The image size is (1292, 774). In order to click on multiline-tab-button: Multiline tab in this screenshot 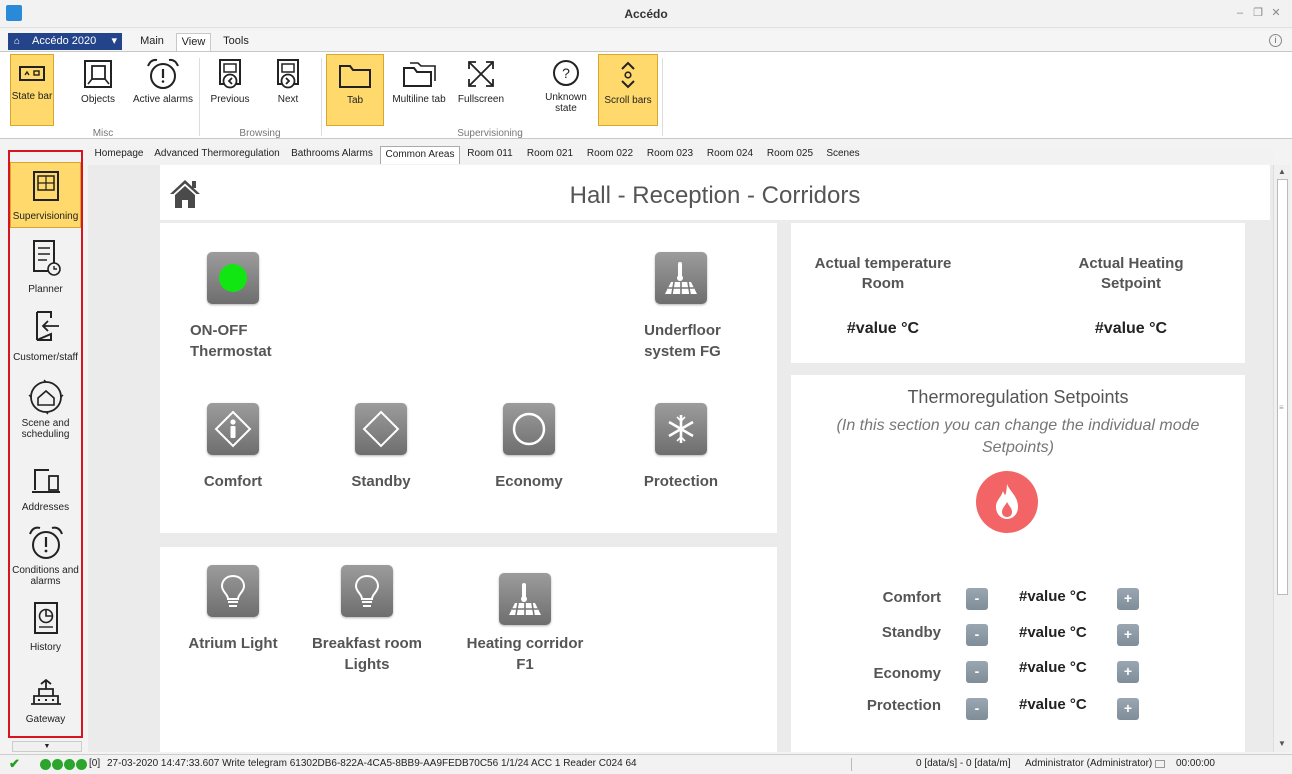, I will do `click(419, 90)`.